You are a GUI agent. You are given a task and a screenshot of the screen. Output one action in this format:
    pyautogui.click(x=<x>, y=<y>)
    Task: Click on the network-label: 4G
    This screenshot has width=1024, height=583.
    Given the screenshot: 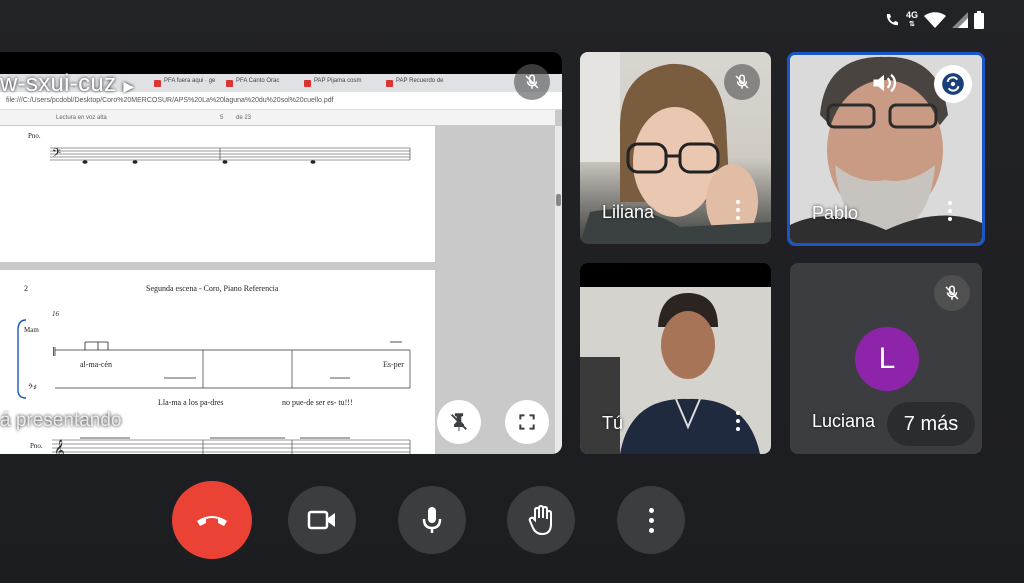 What is the action you would take?
    pyautogui.click(x=911, y=15)
    